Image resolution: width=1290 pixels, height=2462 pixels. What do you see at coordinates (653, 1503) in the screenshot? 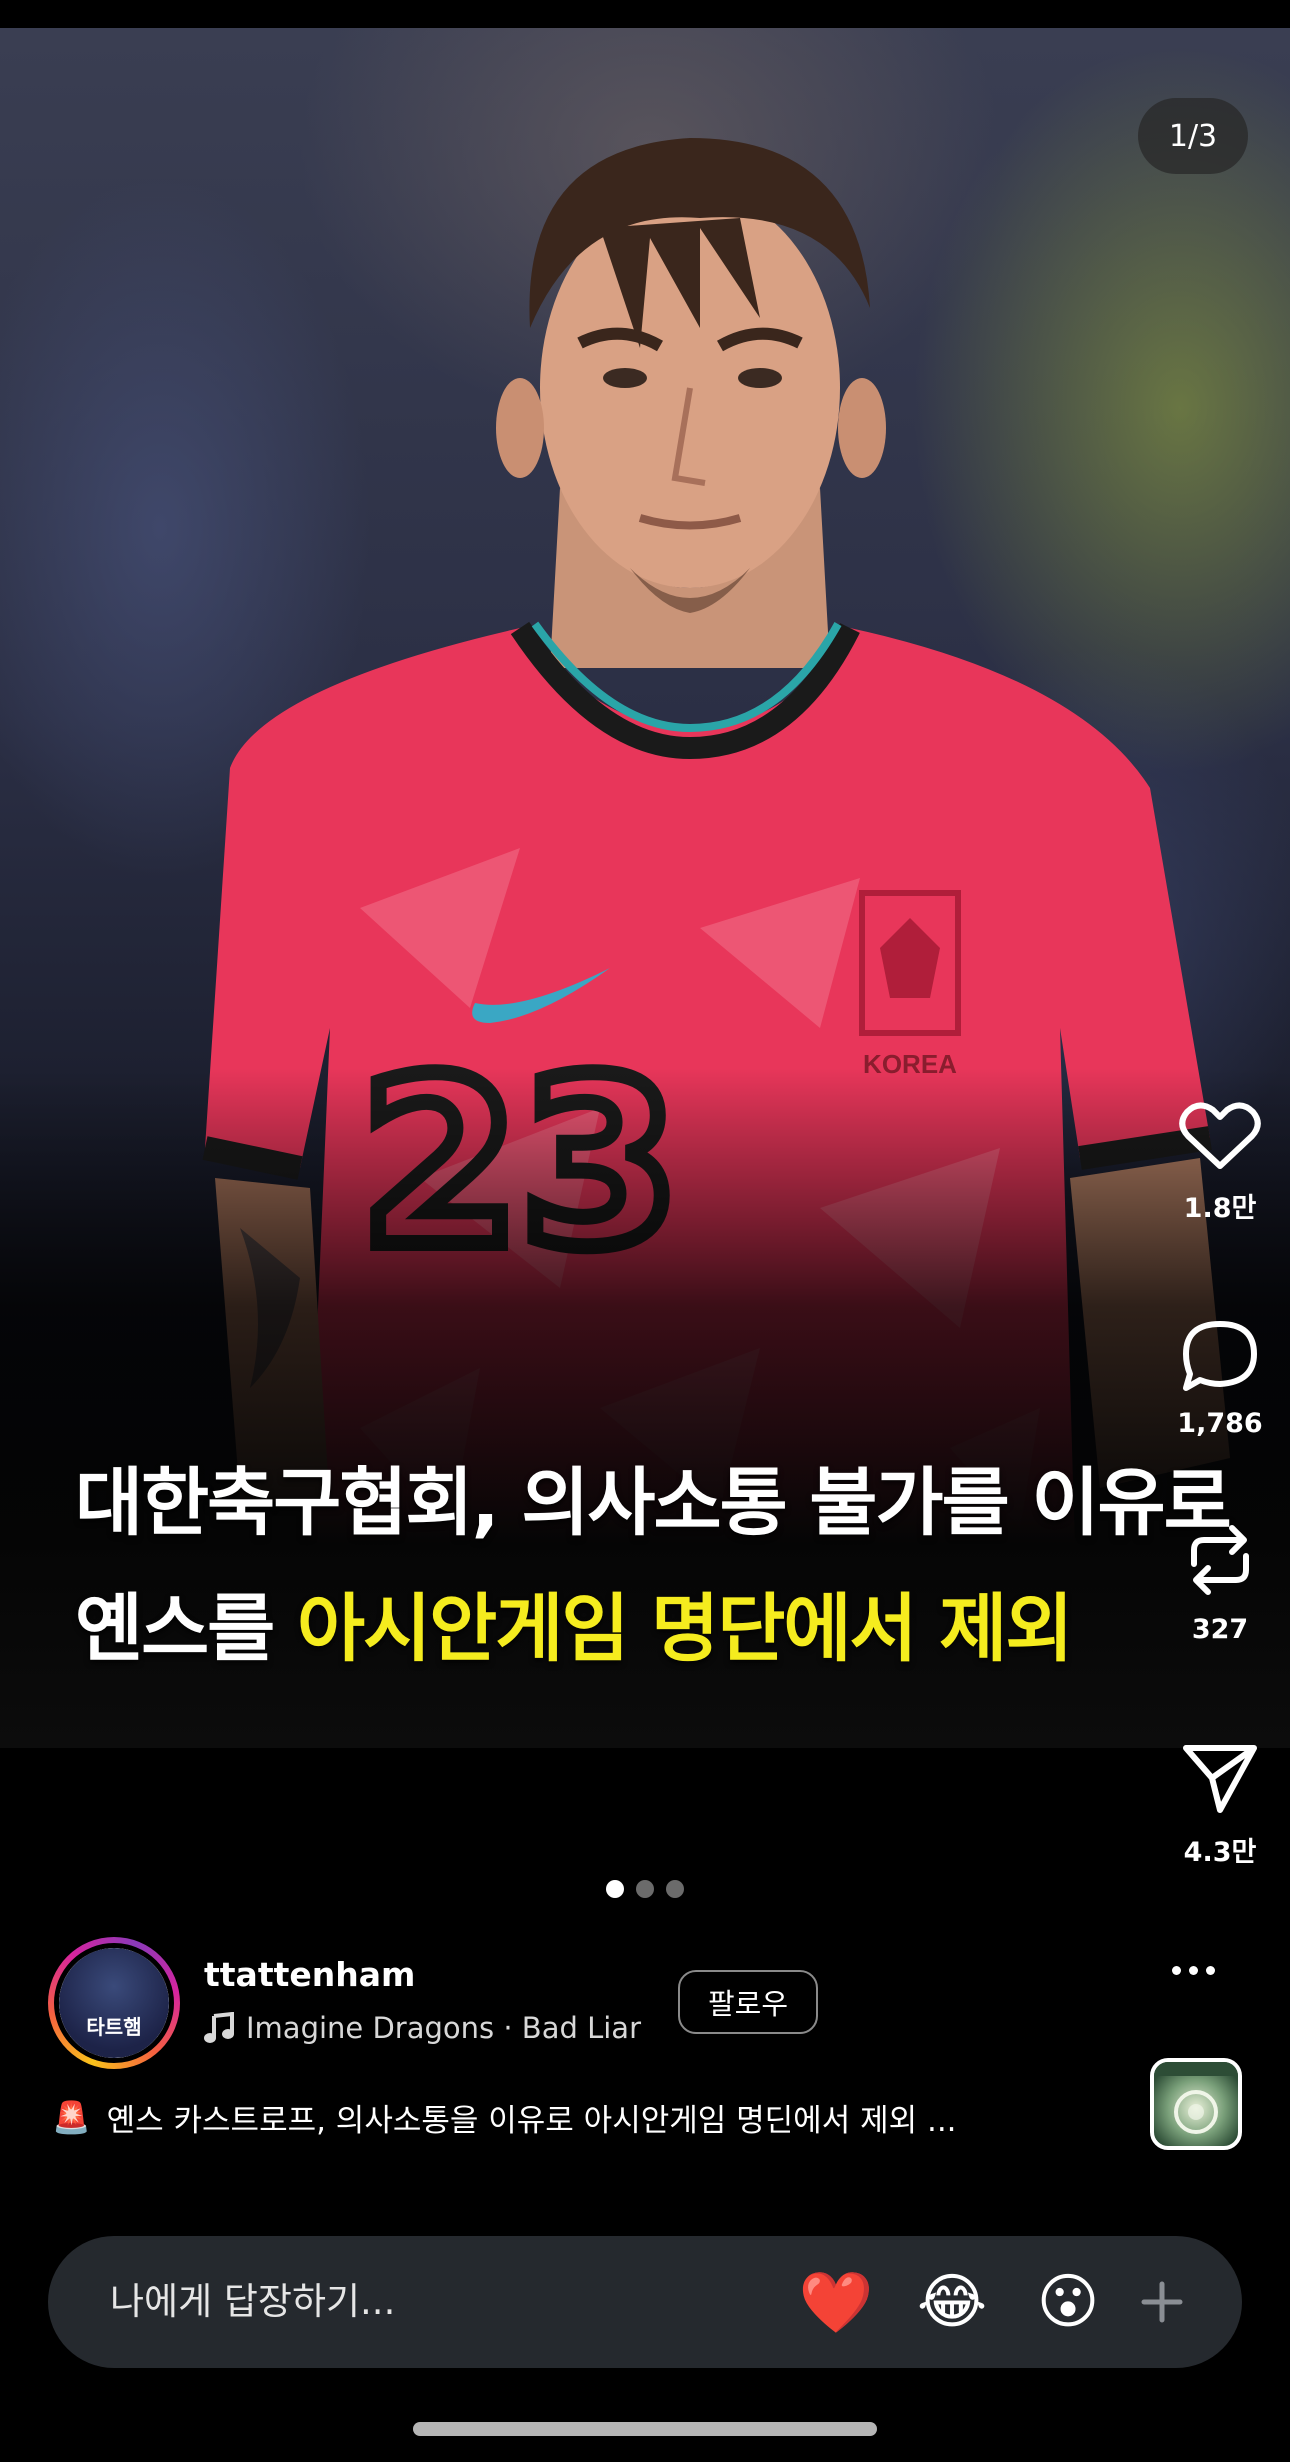
I see `headline-line-1: 대한축구협회, 의사소통 불가를 이유로` at bounding box center [653, 1503].